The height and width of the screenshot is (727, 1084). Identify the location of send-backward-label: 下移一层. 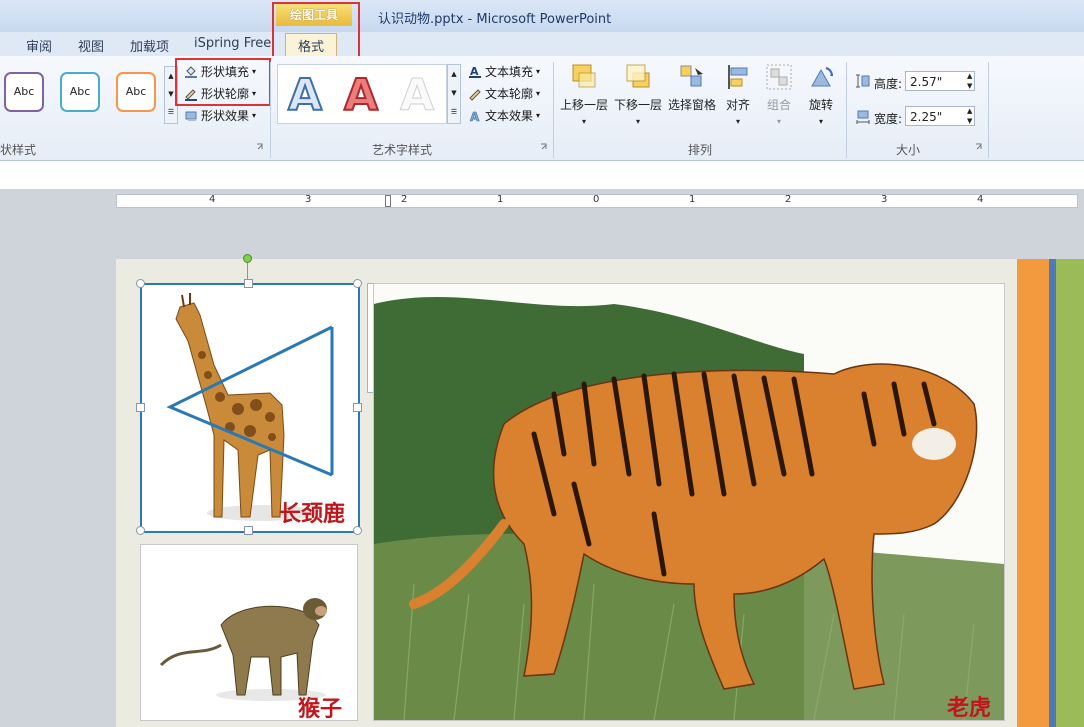
(637, 105).